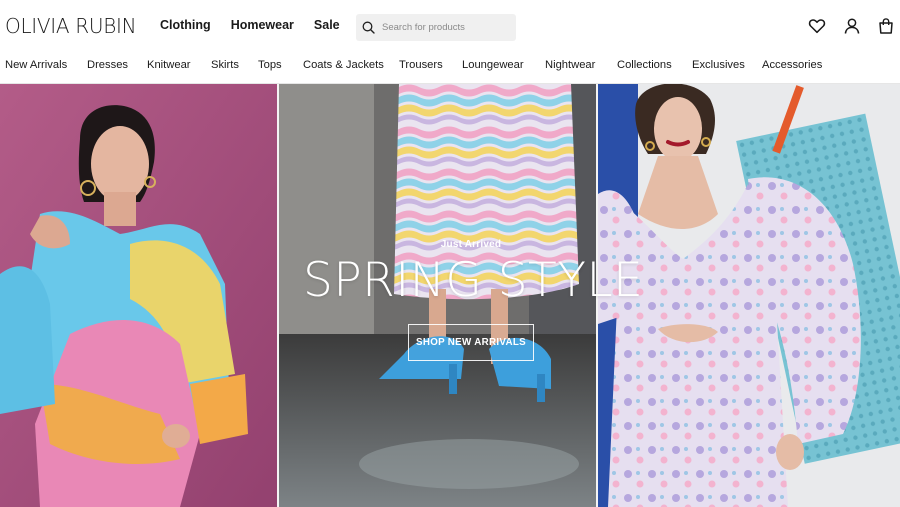  Describe the element at coordinates (444, 27) in the screenshot. I see `search-input` at that location.